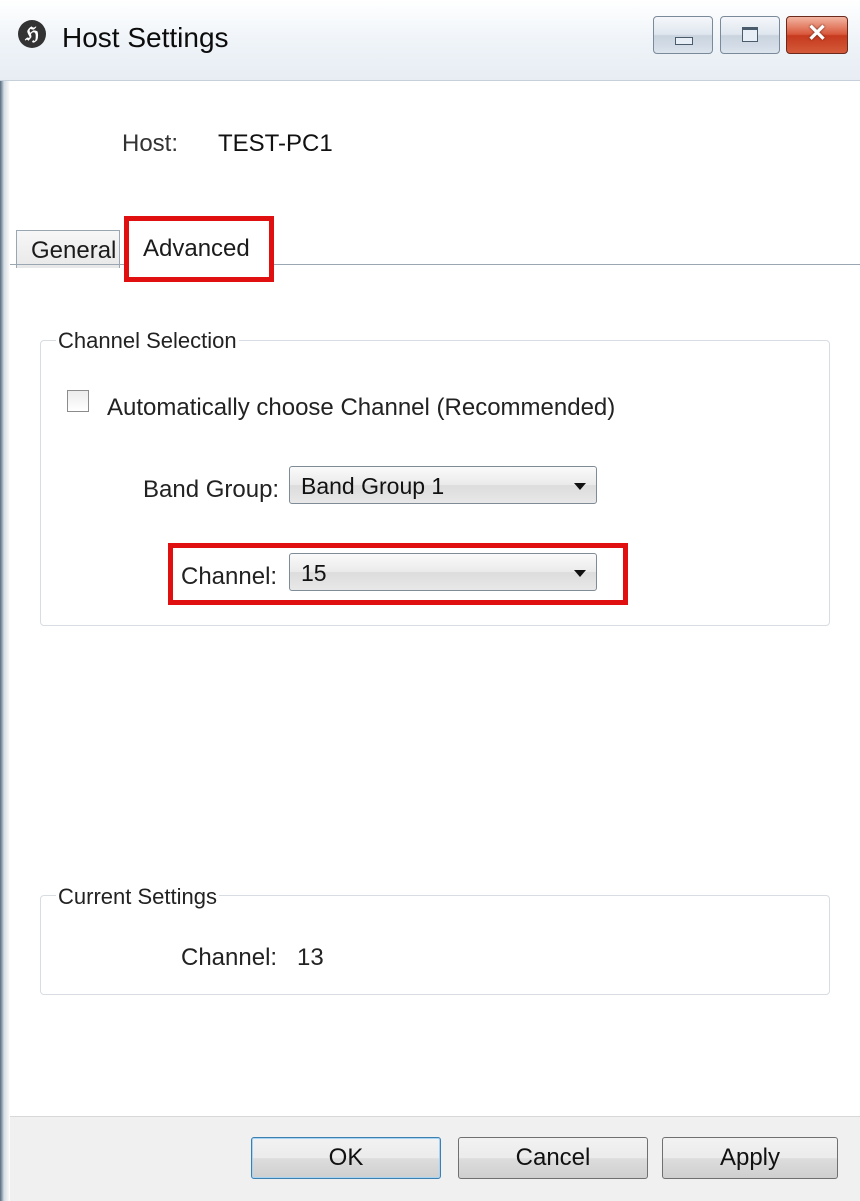 The height and width of the screenshot is (1201, 860). Describe the element at coordinates (32, 34) in the screenshot. I see `app-icon: ℌ` at that location.